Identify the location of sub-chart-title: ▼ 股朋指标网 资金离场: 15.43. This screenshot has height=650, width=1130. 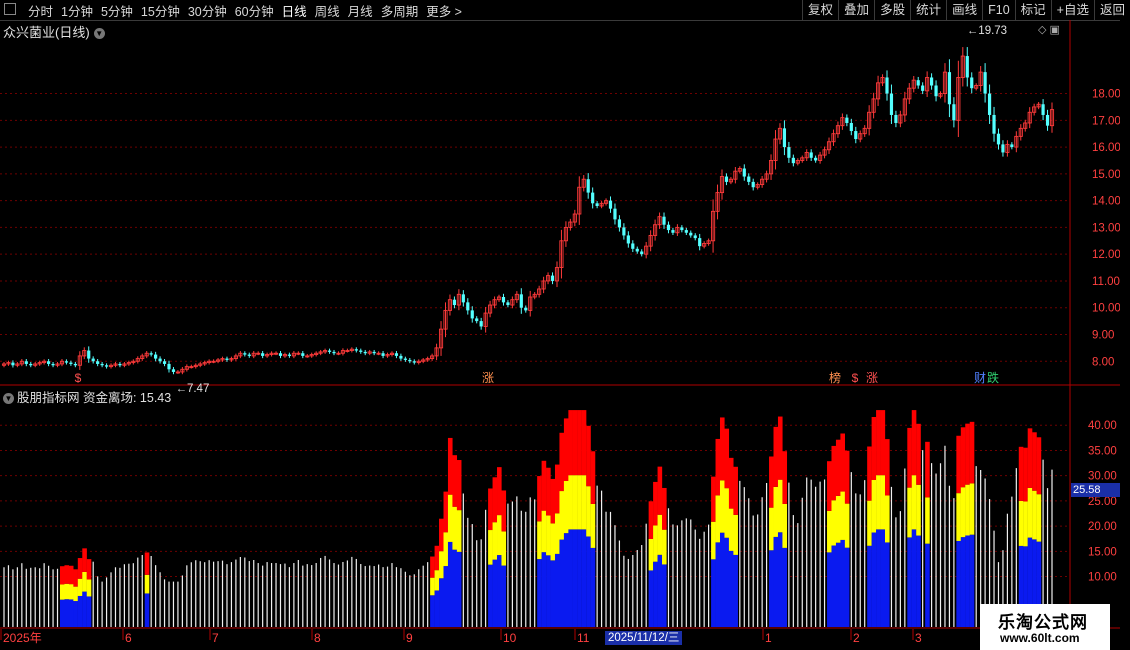
(87, 396).